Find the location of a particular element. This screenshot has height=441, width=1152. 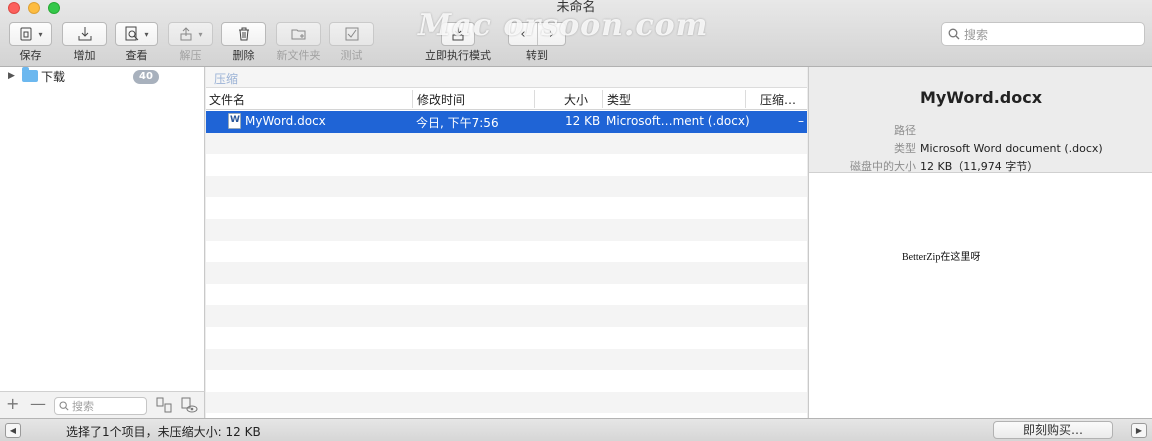

file-modified-cell: 今日, 下午7:56 is located at coordinates (457, 123).